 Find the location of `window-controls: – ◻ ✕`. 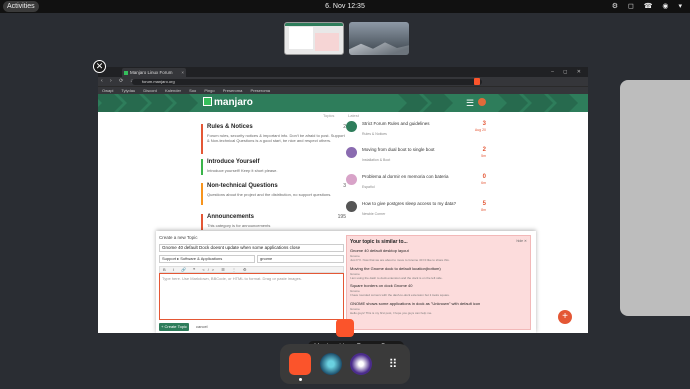

window-controls: – ◻ ✕ is located at coordinates (568, 72).